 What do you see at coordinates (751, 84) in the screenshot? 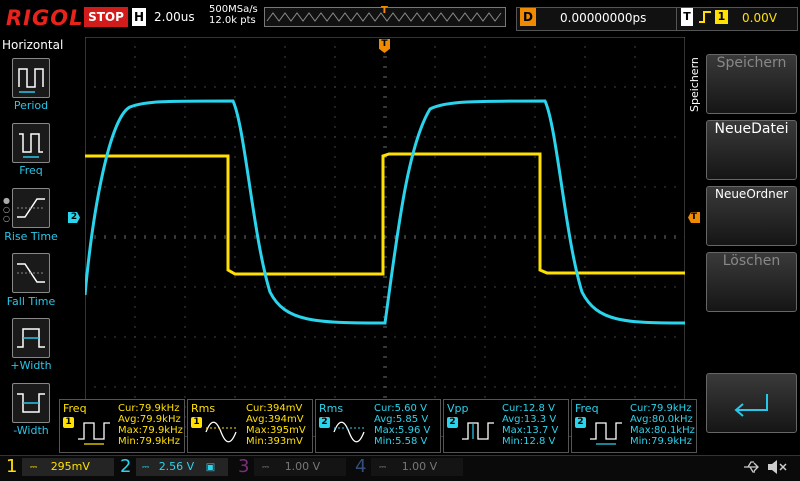
I see `save-button: Speichern` at bounding box center [751, 84].